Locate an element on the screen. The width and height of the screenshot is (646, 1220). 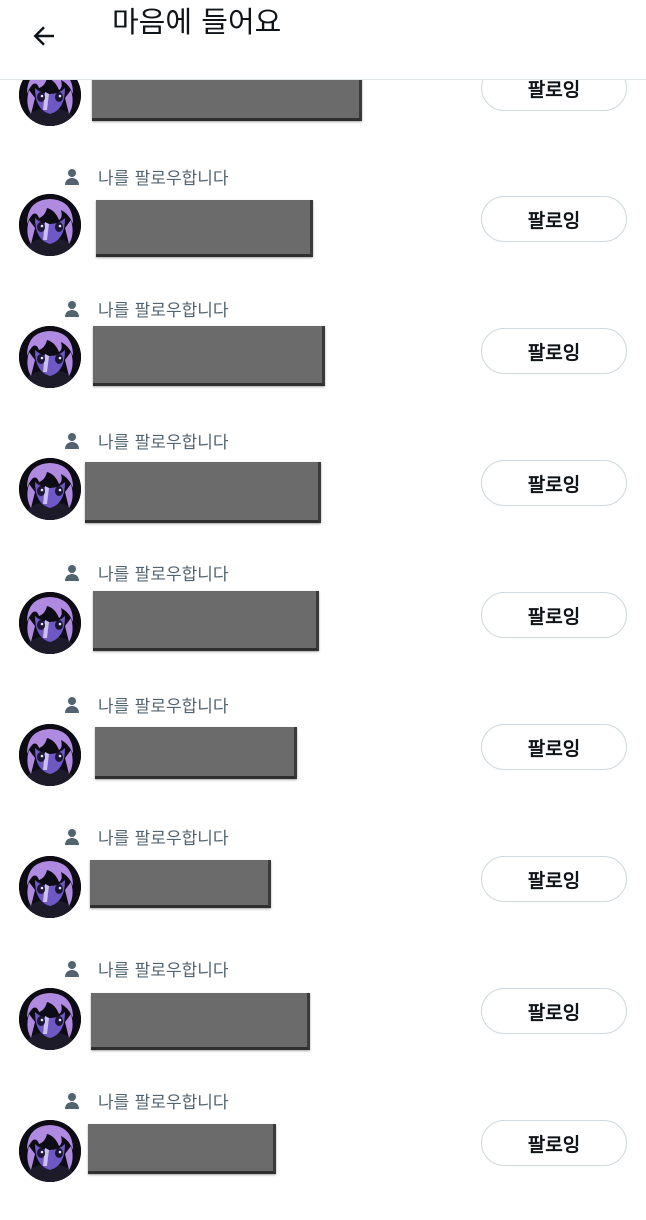
back-button is located at coordinates (44, 36).